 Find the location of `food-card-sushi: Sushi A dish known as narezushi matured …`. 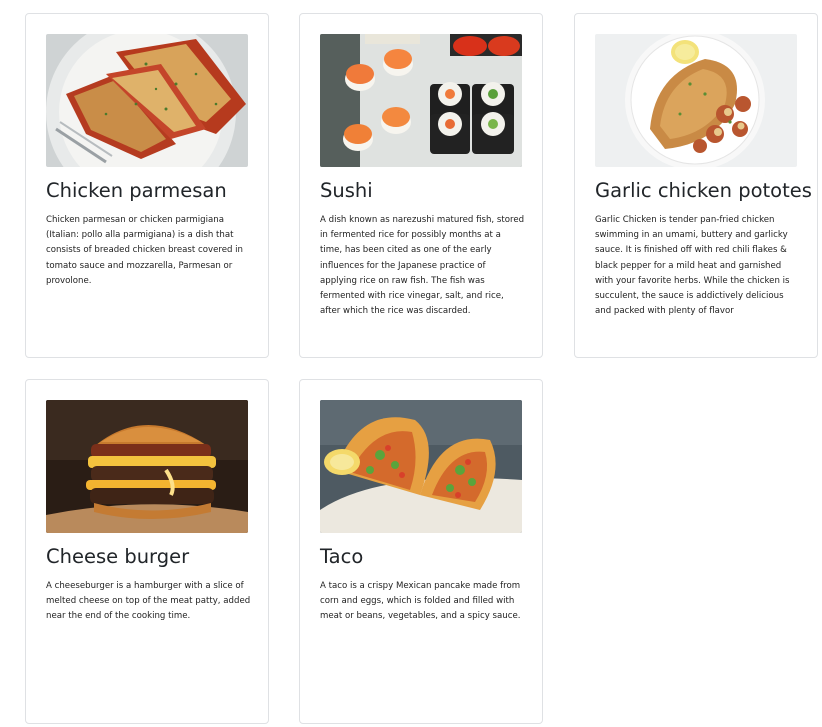

food-card-sushi: Sushi A dish known as narezushi matured … is located at coordinates (421, 185).